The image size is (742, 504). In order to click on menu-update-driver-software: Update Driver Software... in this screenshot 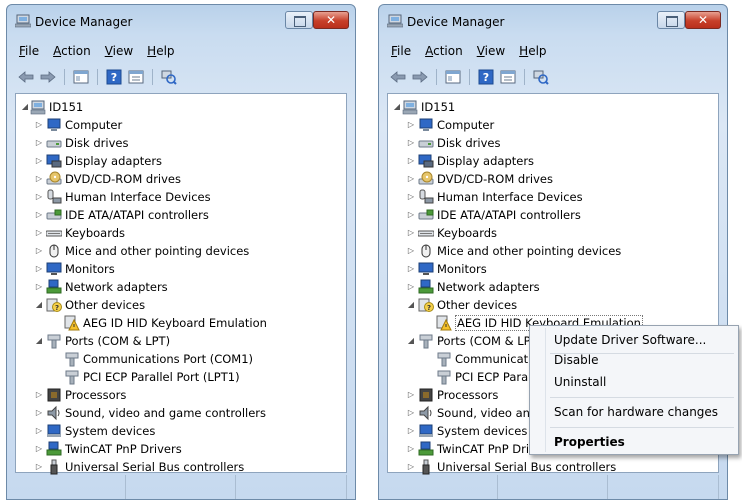, I will do `click(630, 340)`.